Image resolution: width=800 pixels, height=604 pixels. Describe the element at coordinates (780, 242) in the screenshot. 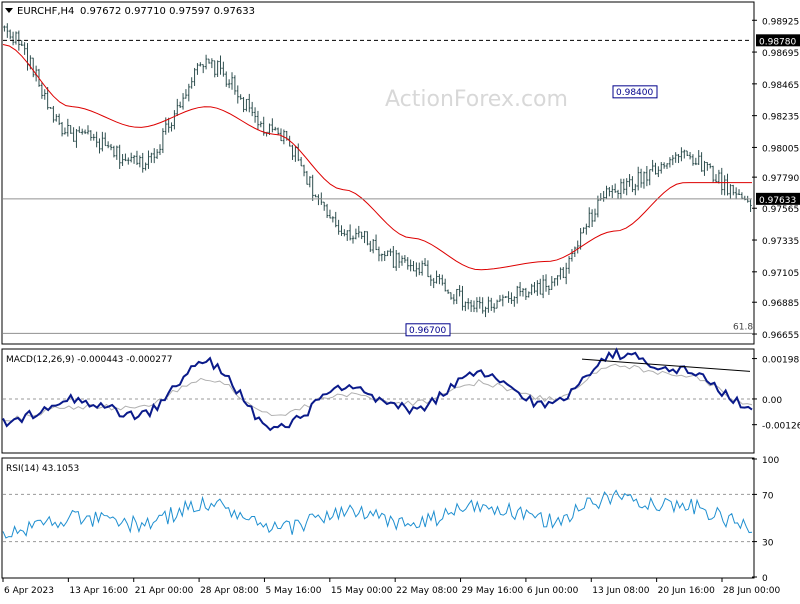

I see `price-y-tick-label: 0.97335` at that location.